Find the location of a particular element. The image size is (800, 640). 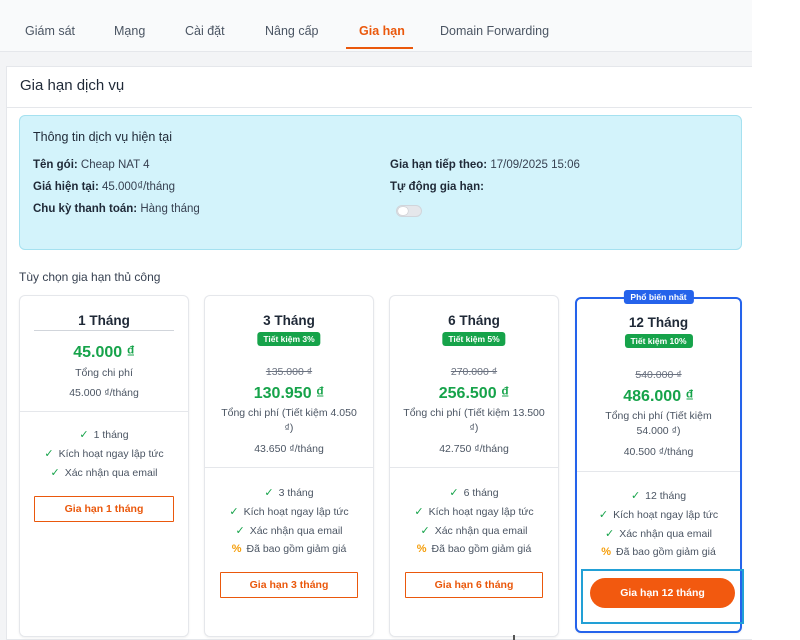

price-row: Giá hiện tại: 45.000₫/tháng is located at coordinates (104, 187).